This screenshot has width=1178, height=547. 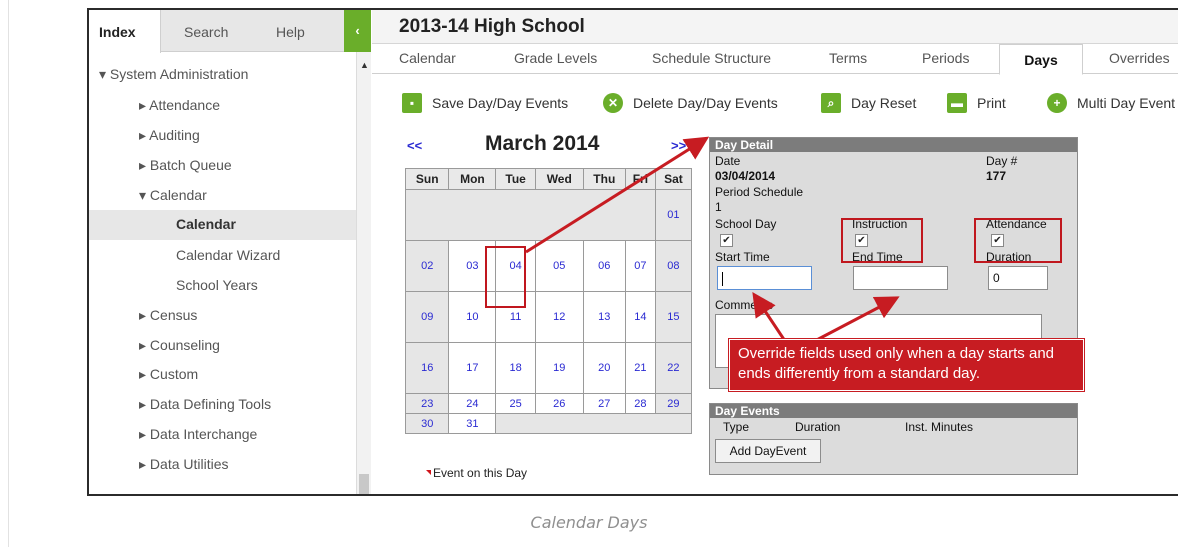 What do you see at coordinates (854, 321) in the screenshot?
I see `arrow-to-end-time` at bounding box center [854, 321].